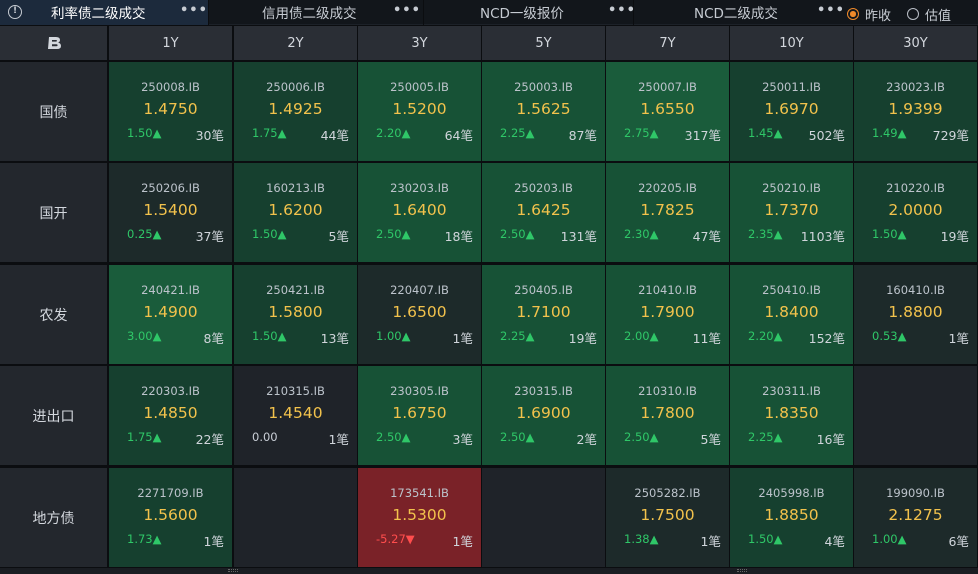 This screenshot has height=574, width=978. I want to click on yield-value: 1.9399, so click(915, 109).